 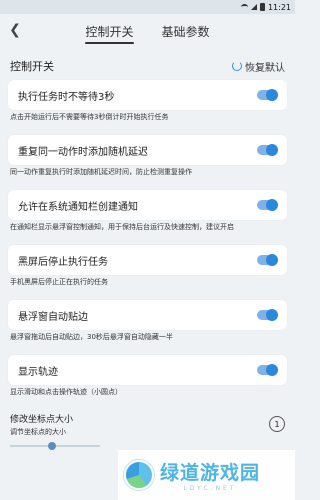 I want to click on watermark-title: 绿道游戏园, so click(x=210, y=473).